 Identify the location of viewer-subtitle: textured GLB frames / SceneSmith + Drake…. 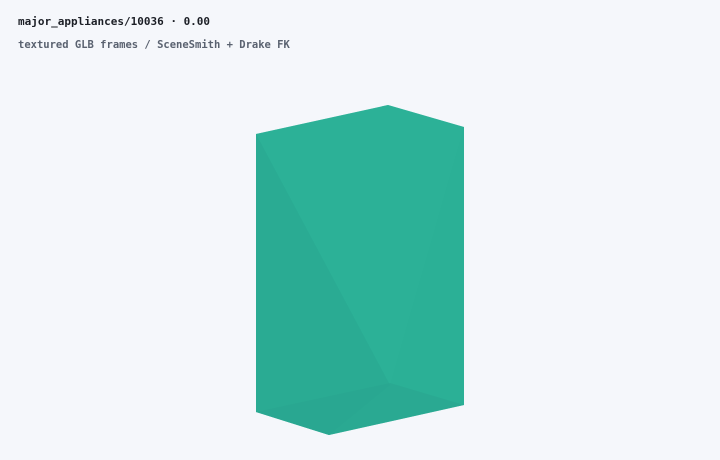
(154, 45).